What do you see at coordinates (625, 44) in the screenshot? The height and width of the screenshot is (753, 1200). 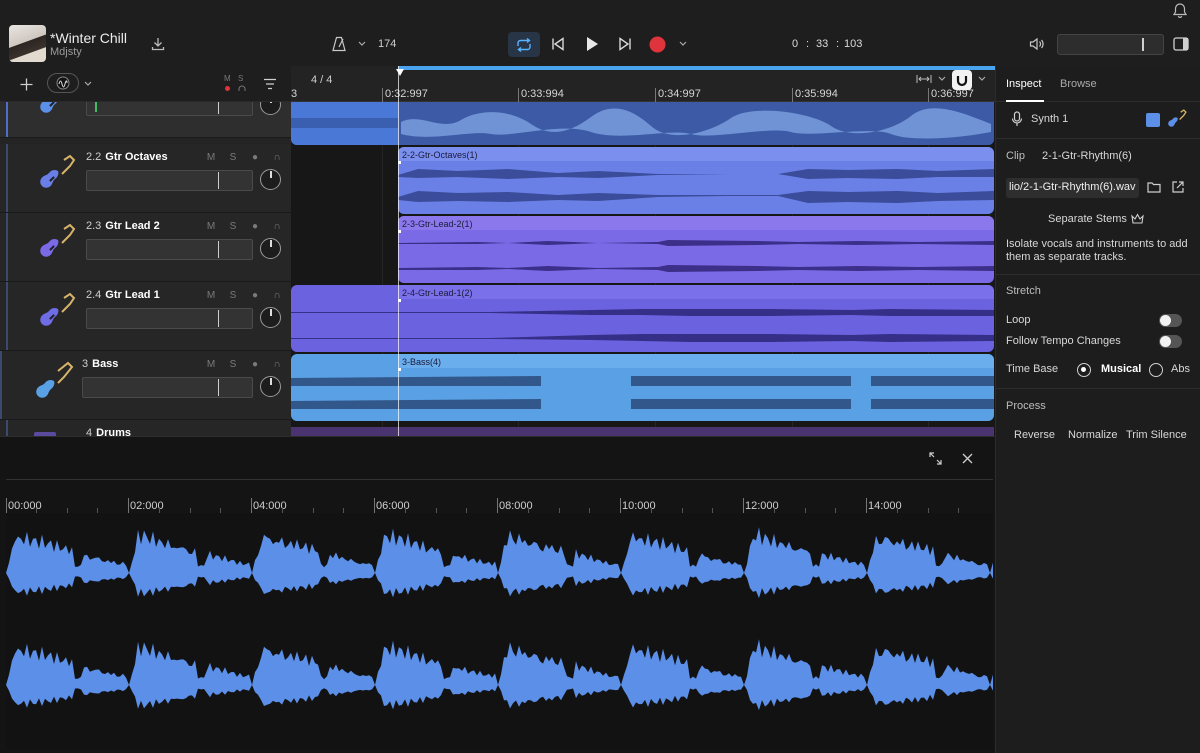 I see `skip-forward-icon` at bounding box center [625, 44].